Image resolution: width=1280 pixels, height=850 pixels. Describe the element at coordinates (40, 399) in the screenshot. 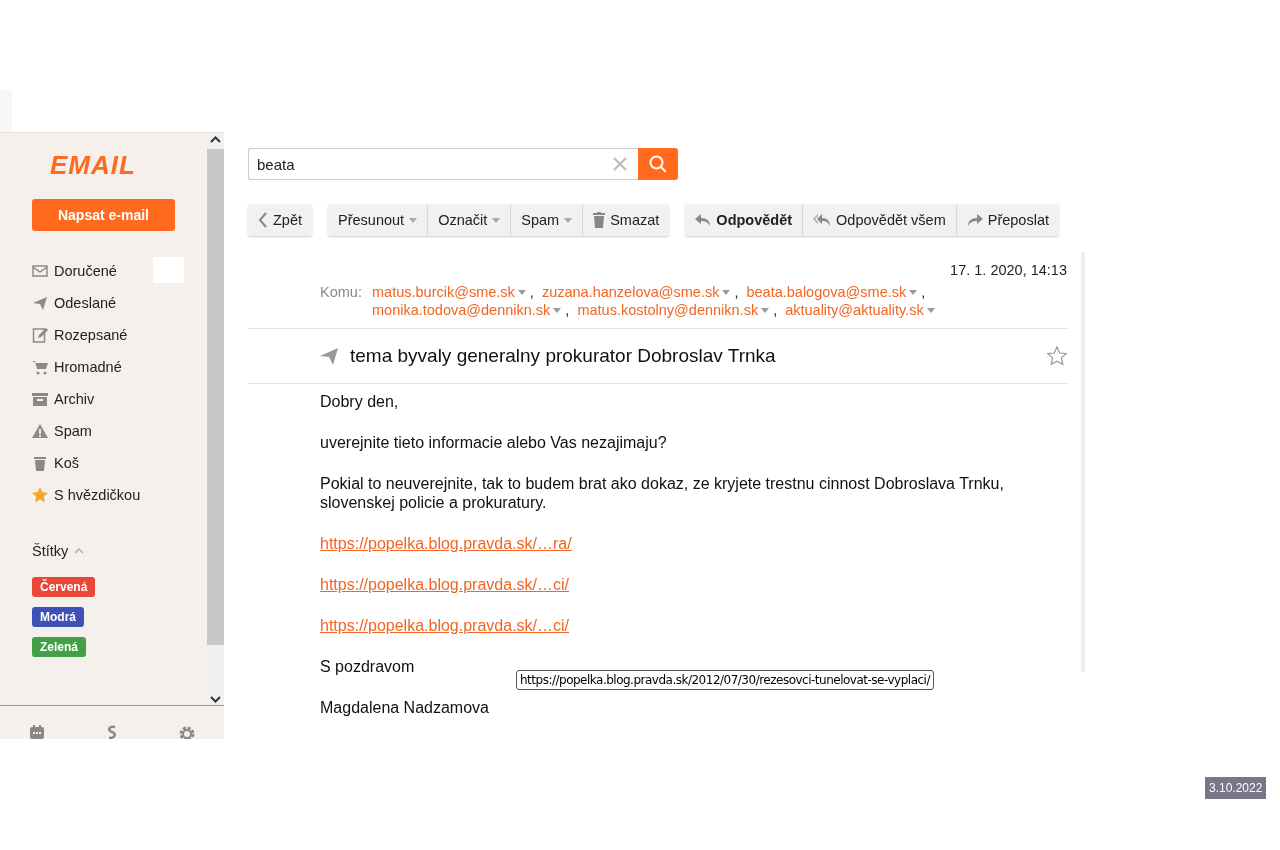

I see `archive-icon` at that location.